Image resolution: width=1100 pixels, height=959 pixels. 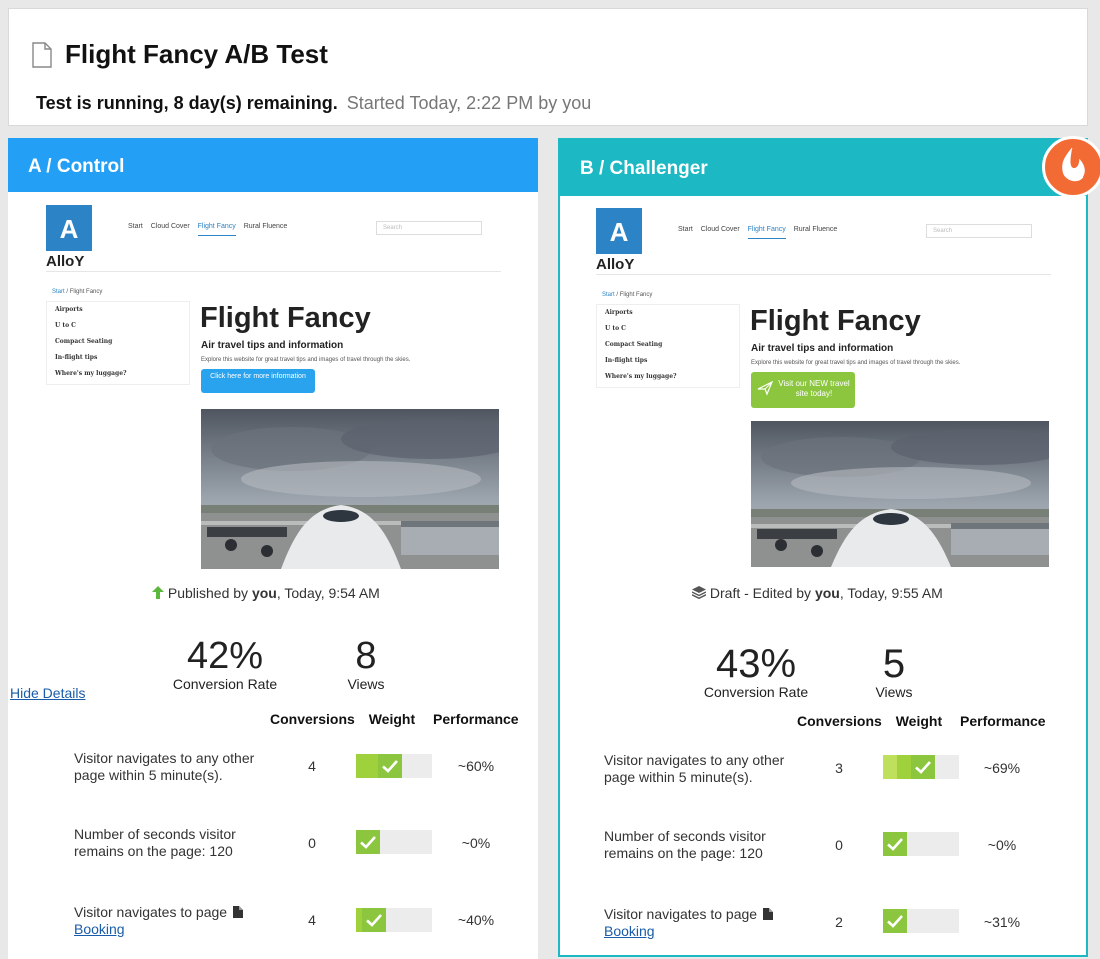 What do you see at coordinates (196, 54) in the screenshot?
I see `page-title: Flight Fancy A/B Test` at bounding box center [196, 54].